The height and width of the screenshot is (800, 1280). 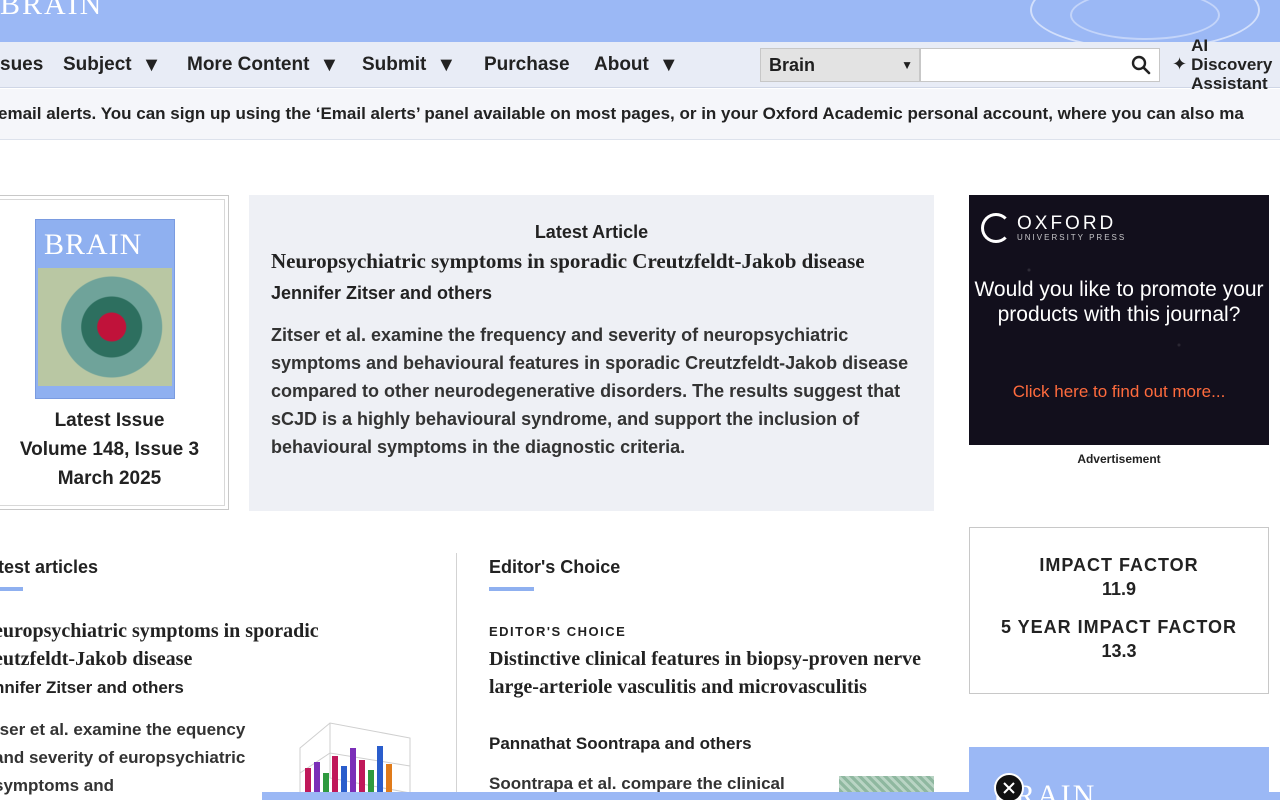 What do you see at coordinates (1119, 651) in the screenshot?
I see `five-year-impact-factor-value: 13.3` at bounding box center [1119, 651].